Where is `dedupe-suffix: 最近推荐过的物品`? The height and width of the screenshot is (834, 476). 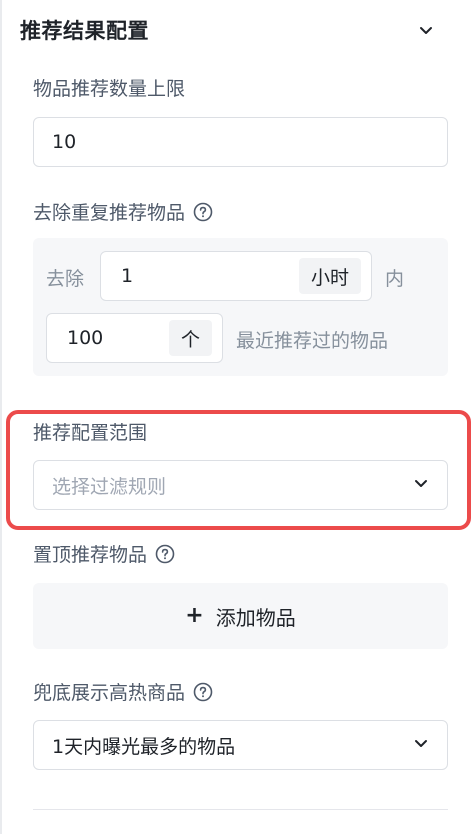 dedupe-suffix: 最近推荐过的物品 is located at coordinates (312, 341).